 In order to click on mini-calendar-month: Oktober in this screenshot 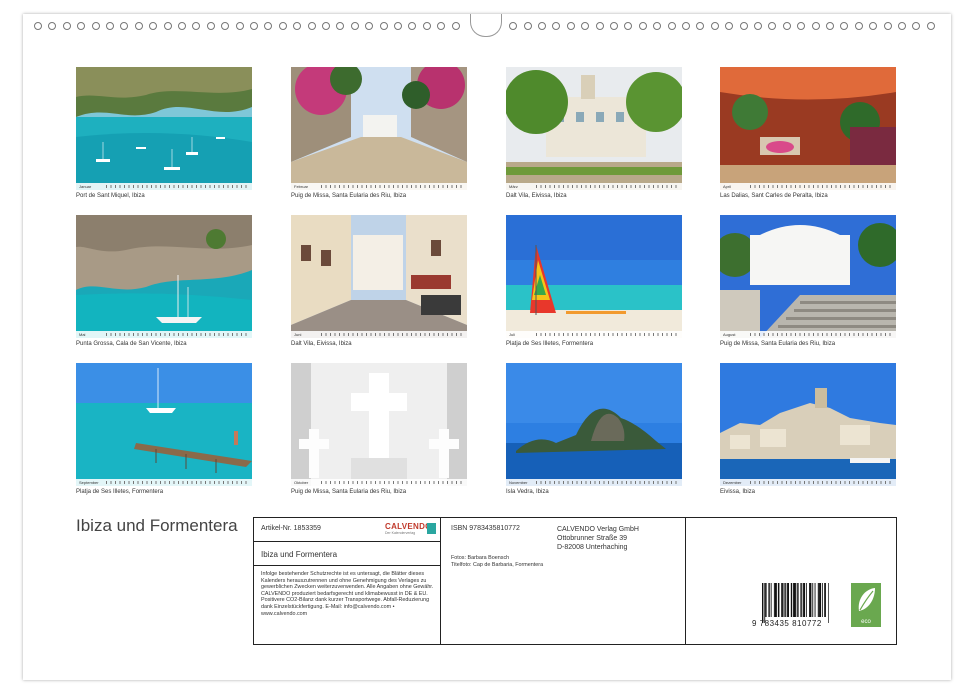, I will do `click(301, 482)`.